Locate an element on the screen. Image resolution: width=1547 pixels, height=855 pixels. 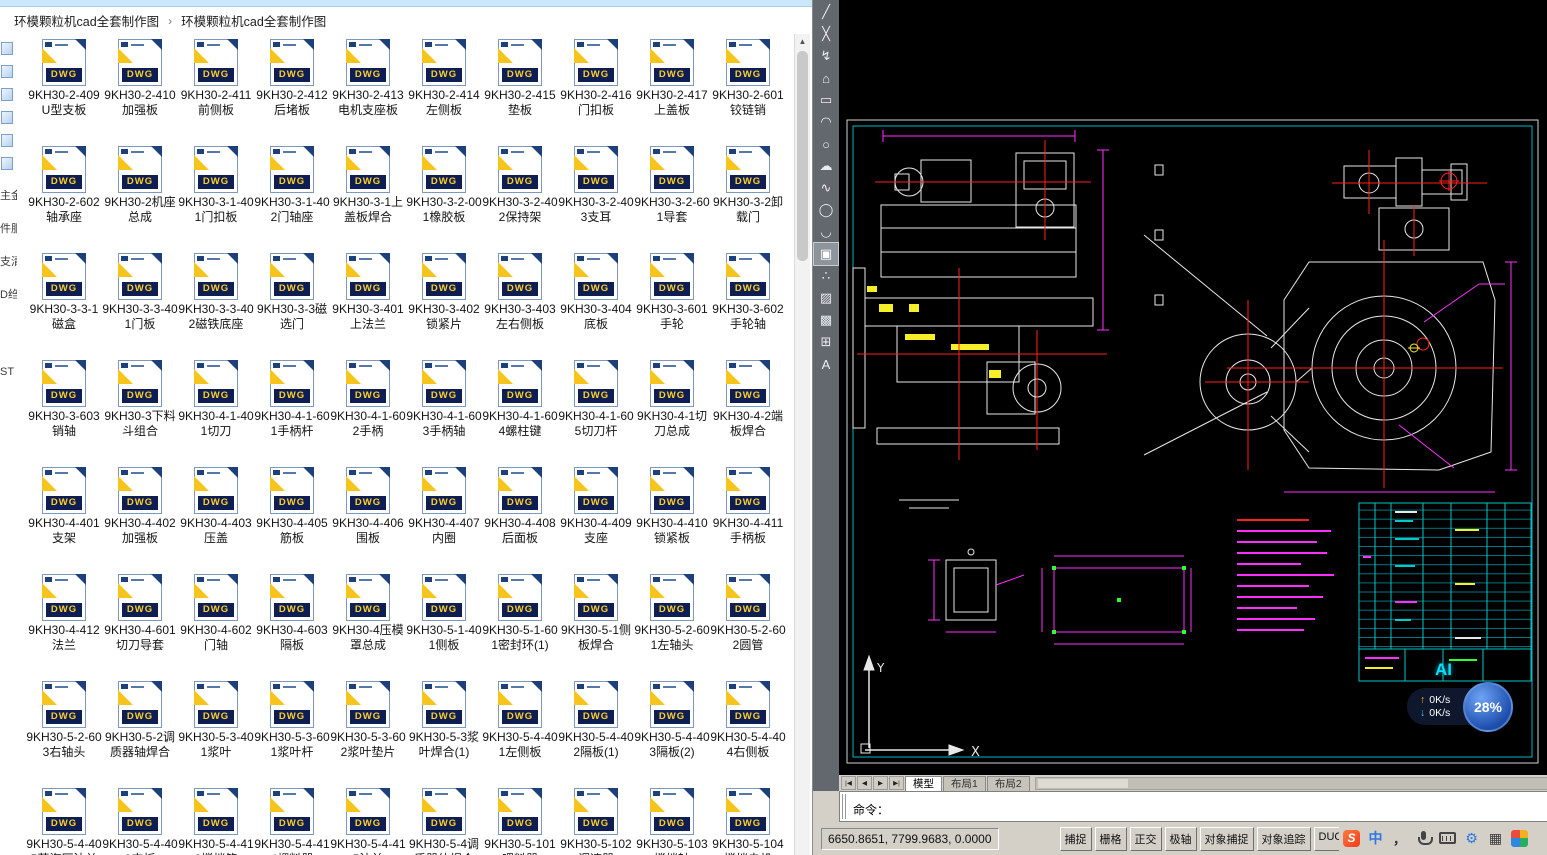
file-item: DWG 9KH30-4-602门轴 is located at coordinates (216, 624).